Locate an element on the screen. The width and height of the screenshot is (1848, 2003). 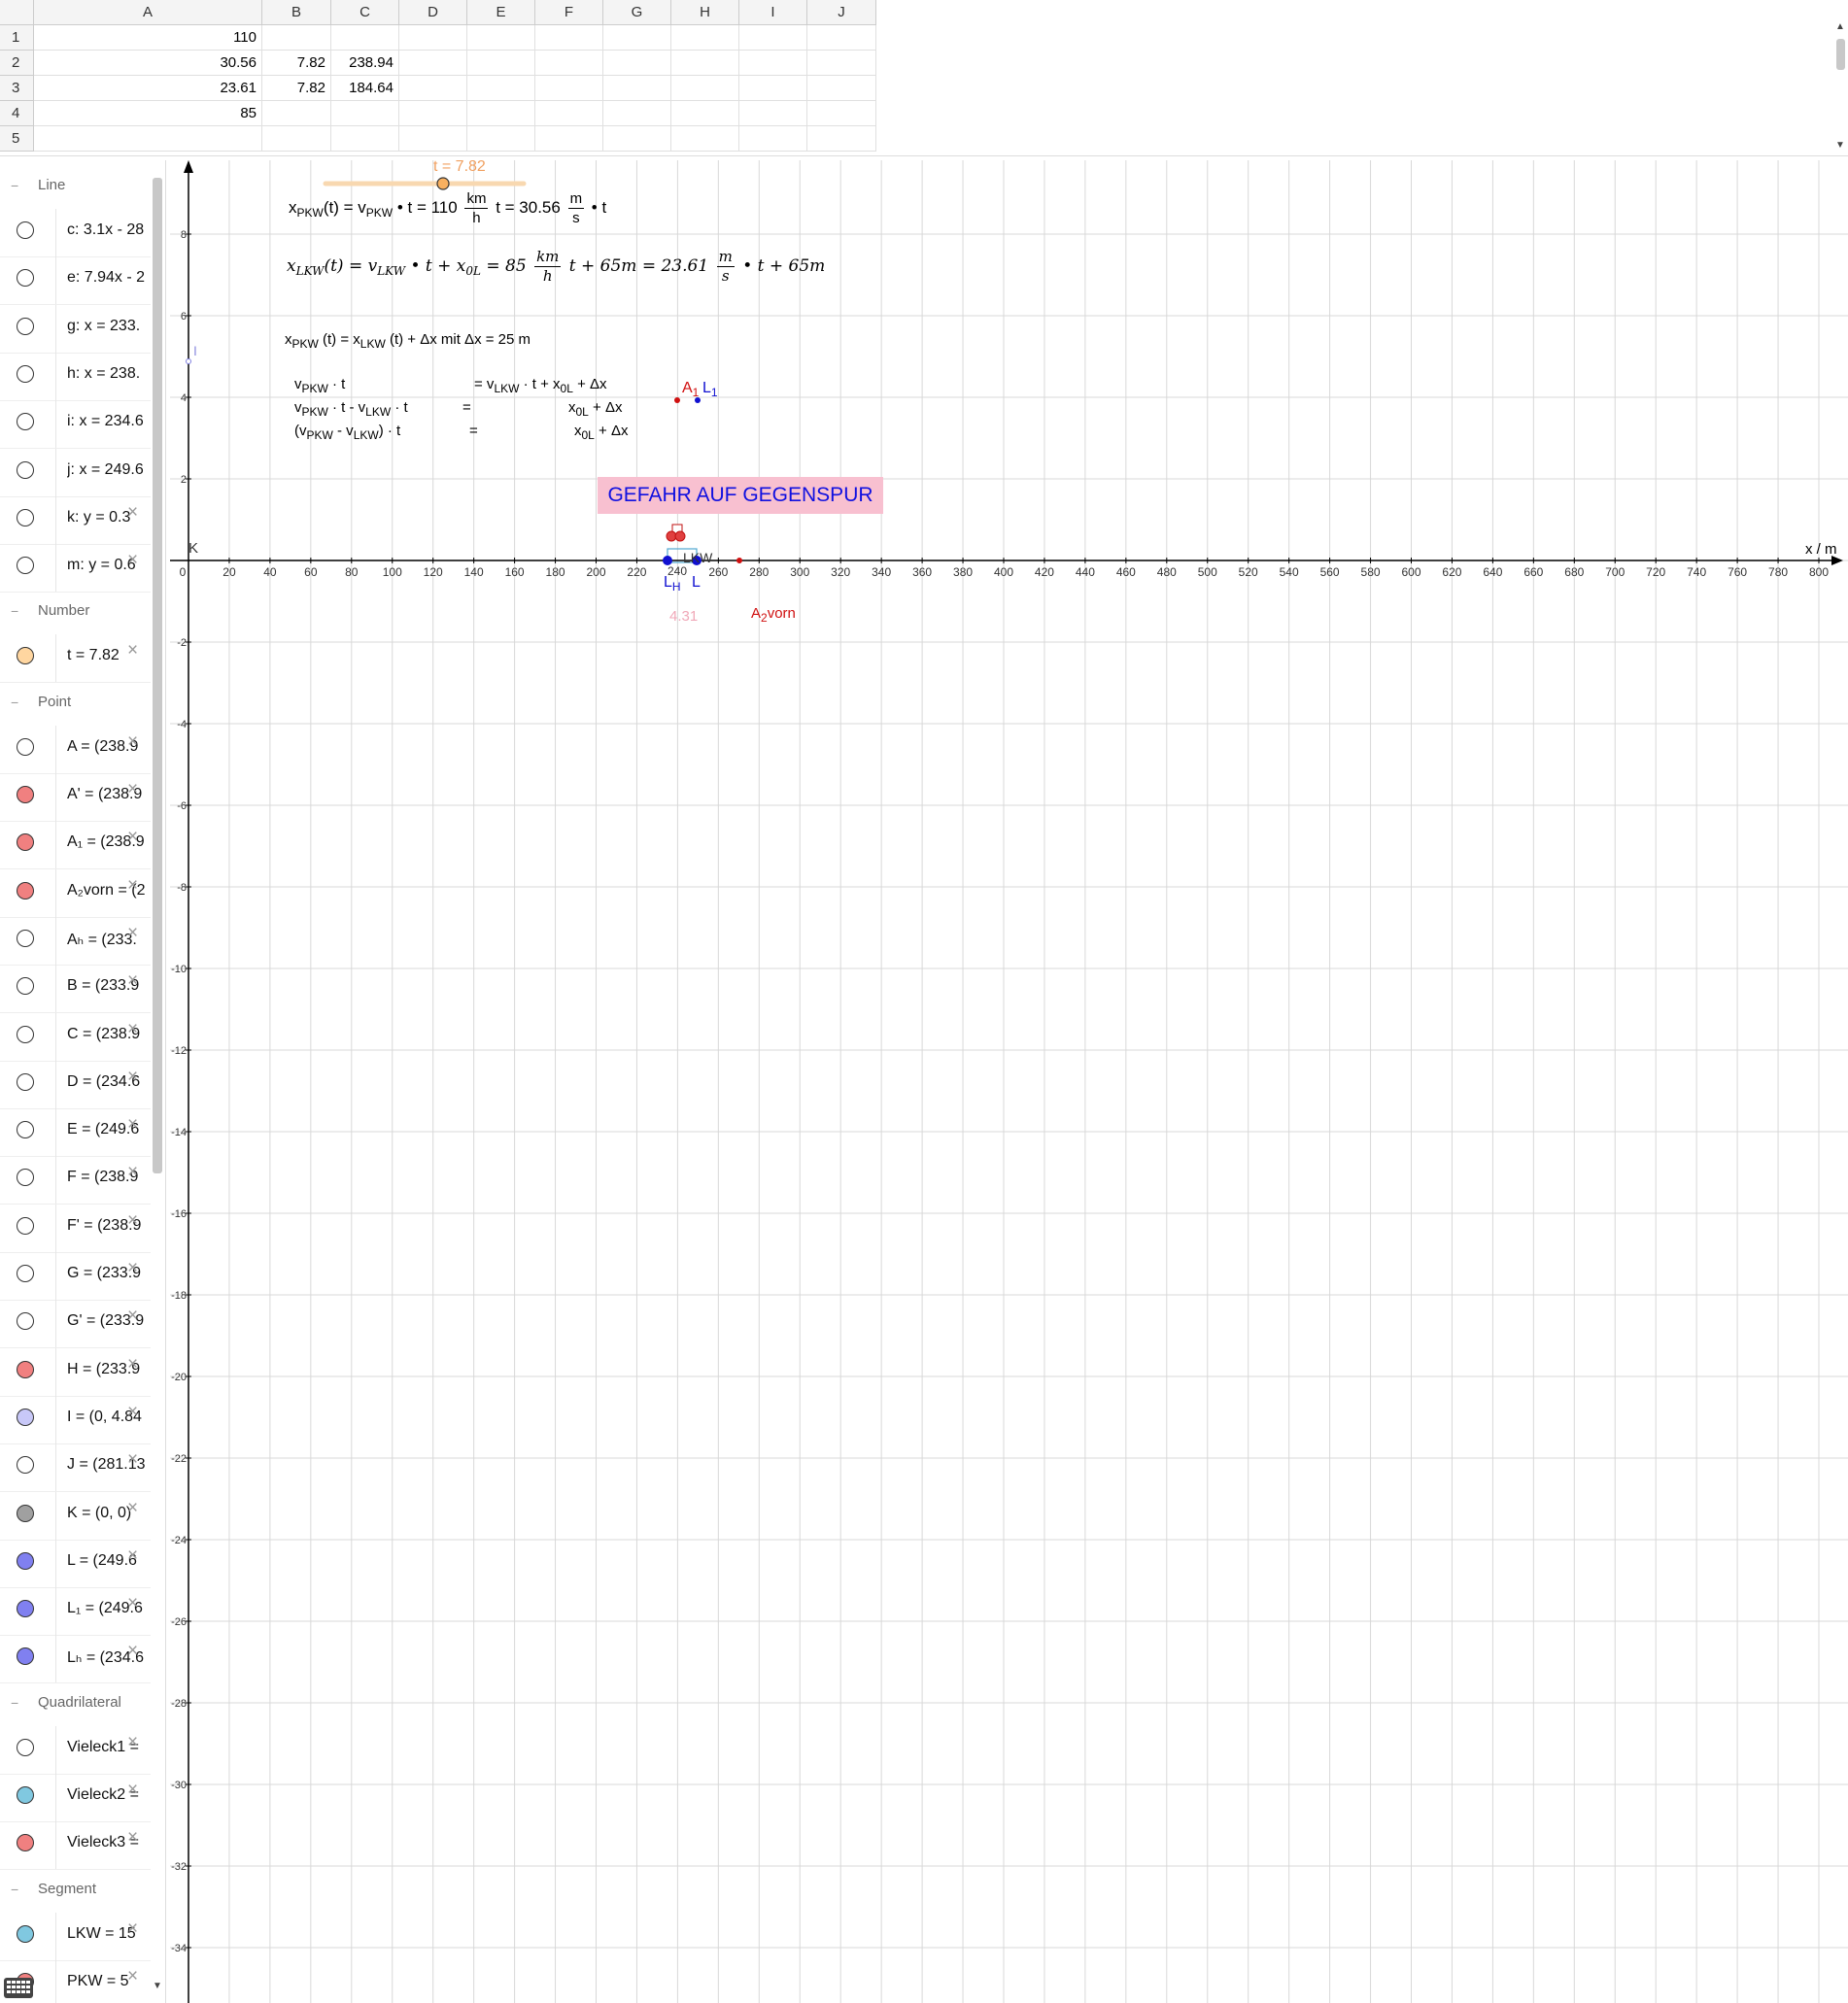
cell-f5 is located at coordinates (569, 139).